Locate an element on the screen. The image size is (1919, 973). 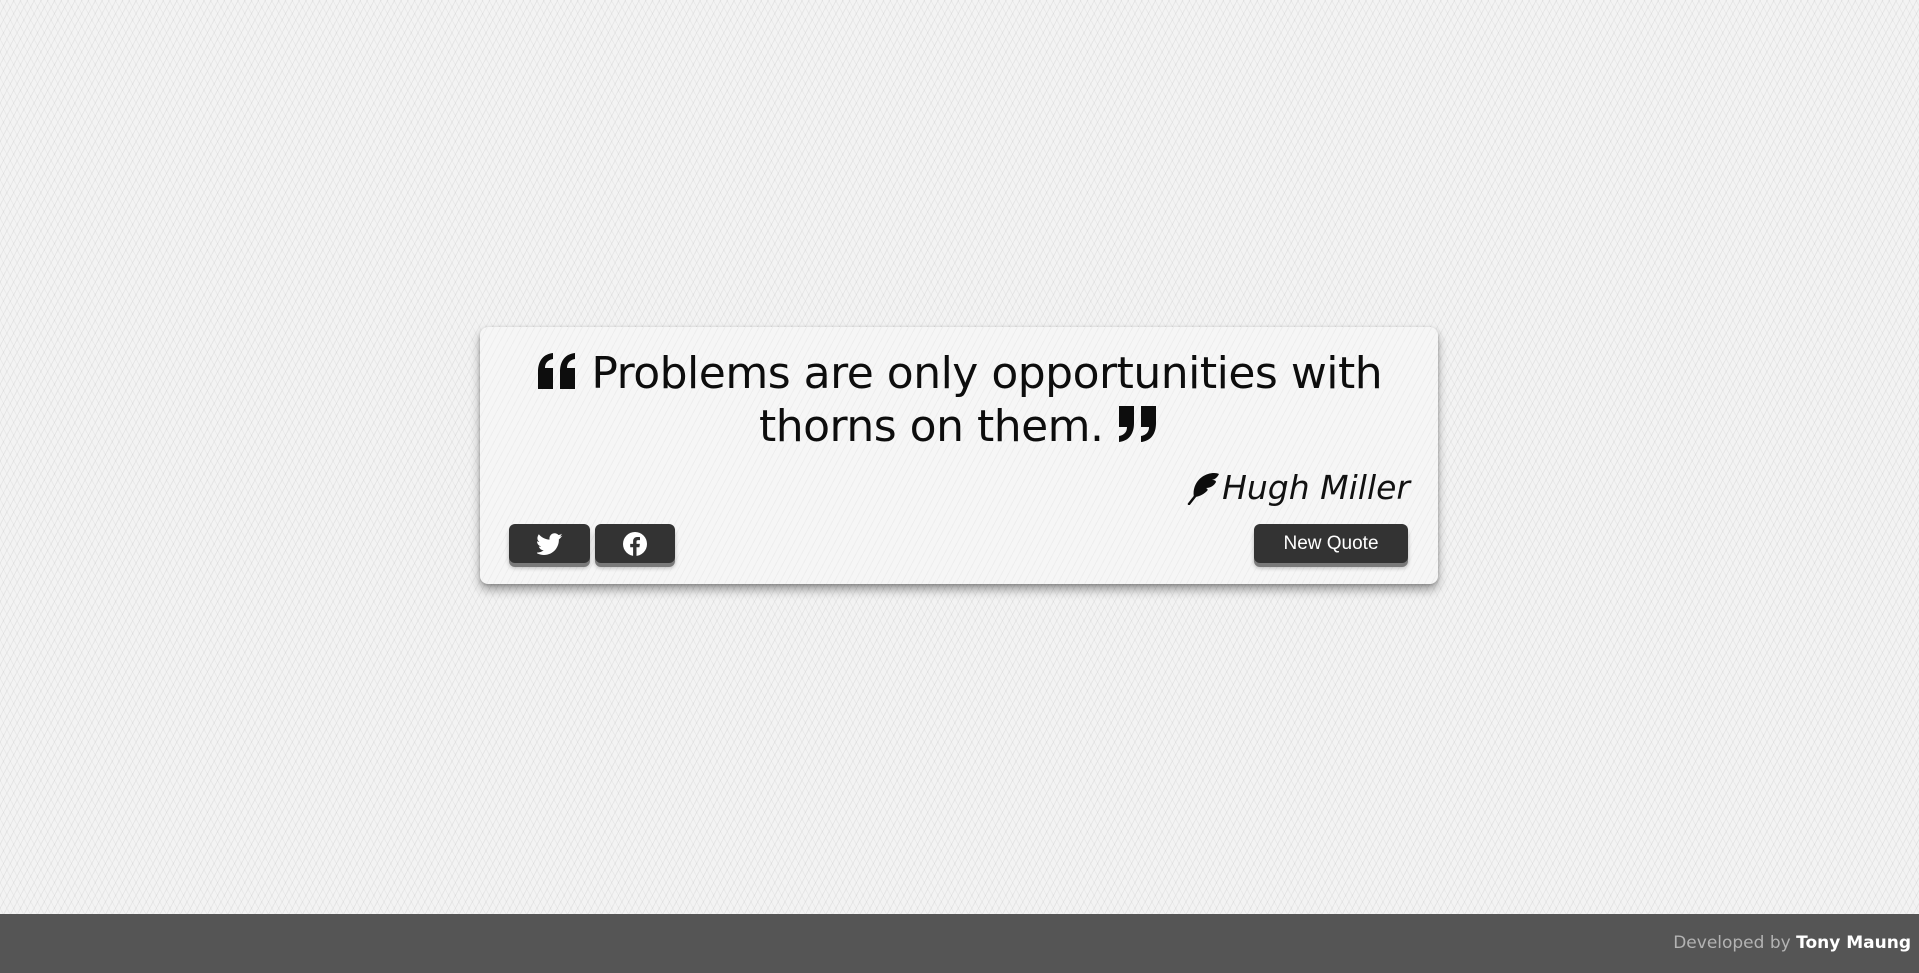
tweet-button is located at coordinates (549, 543).